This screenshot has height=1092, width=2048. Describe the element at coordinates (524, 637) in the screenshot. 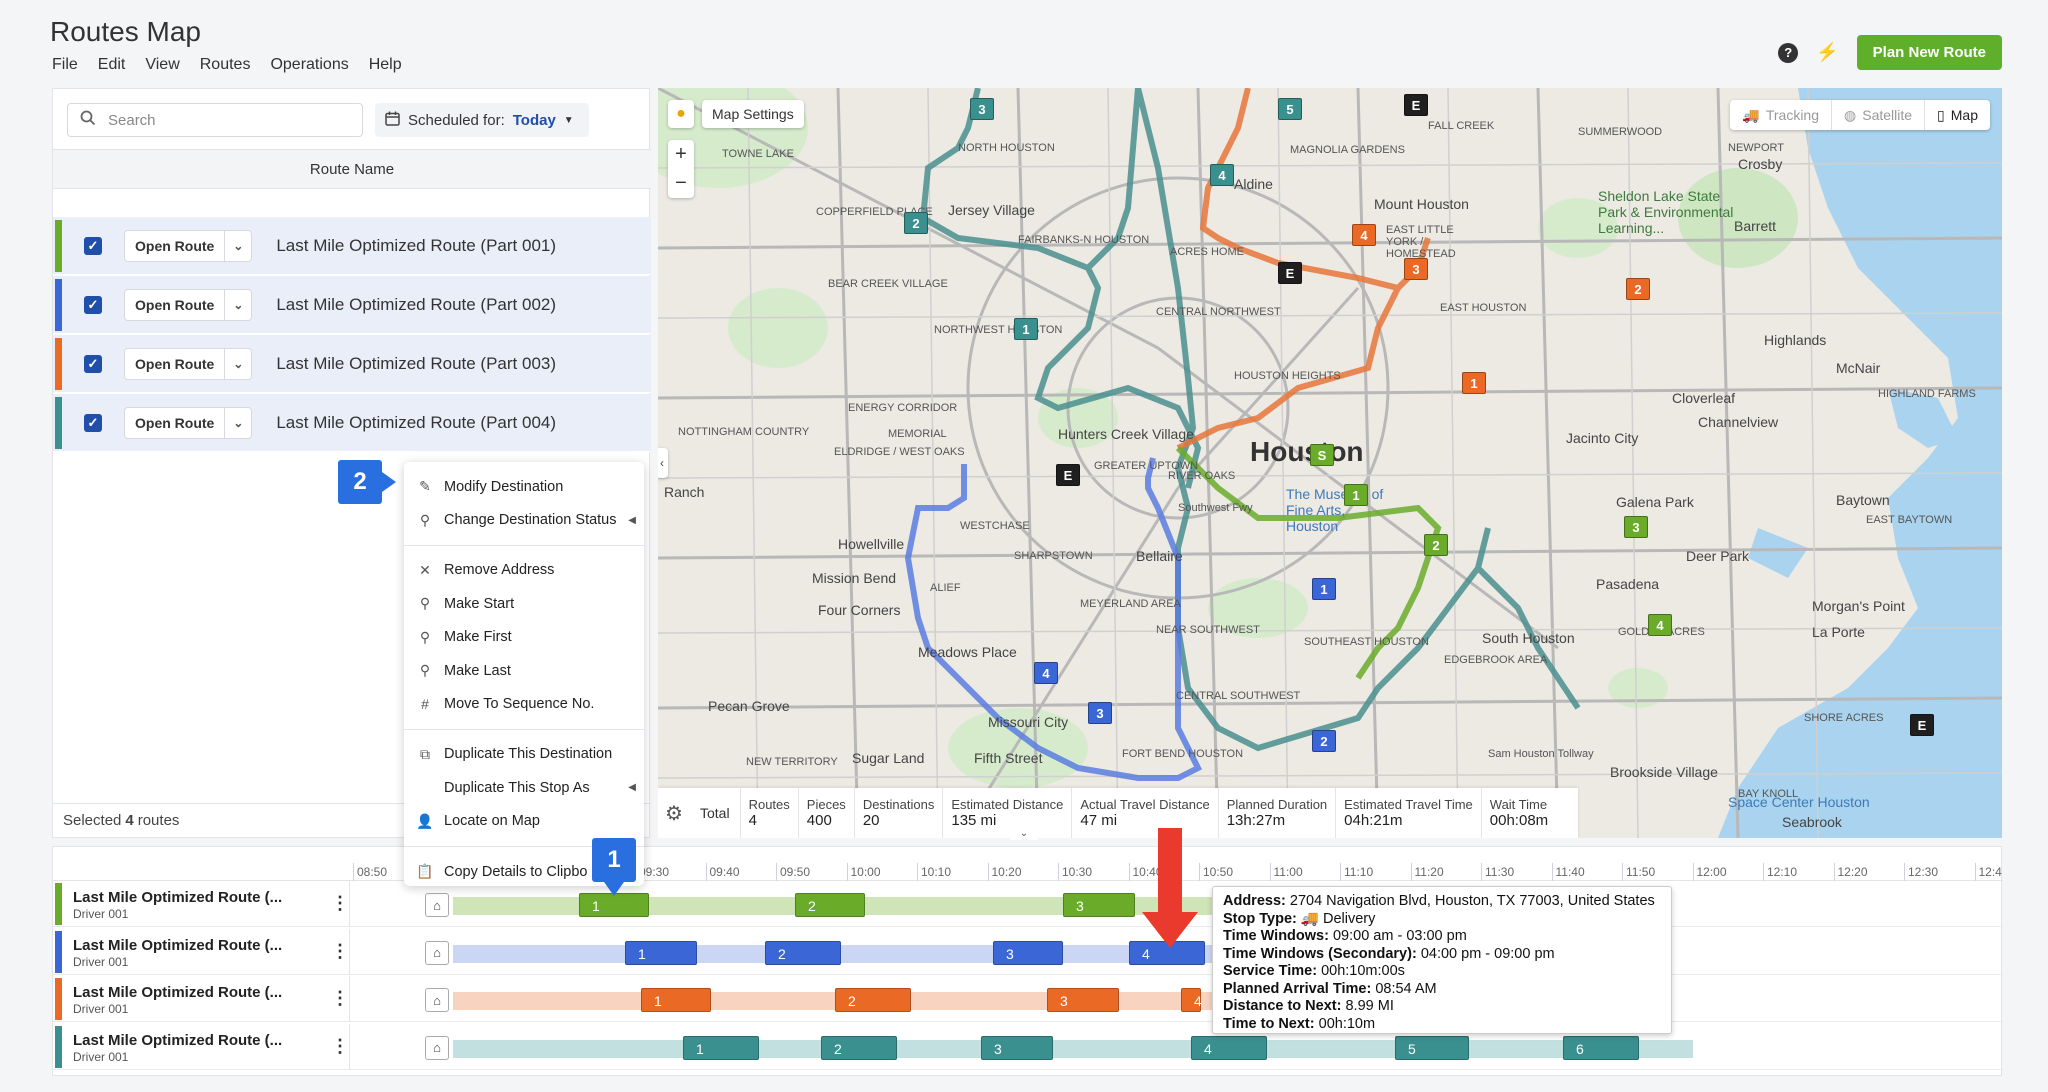

I see `menu-item-make-first: ⚲ Make First` at that location.